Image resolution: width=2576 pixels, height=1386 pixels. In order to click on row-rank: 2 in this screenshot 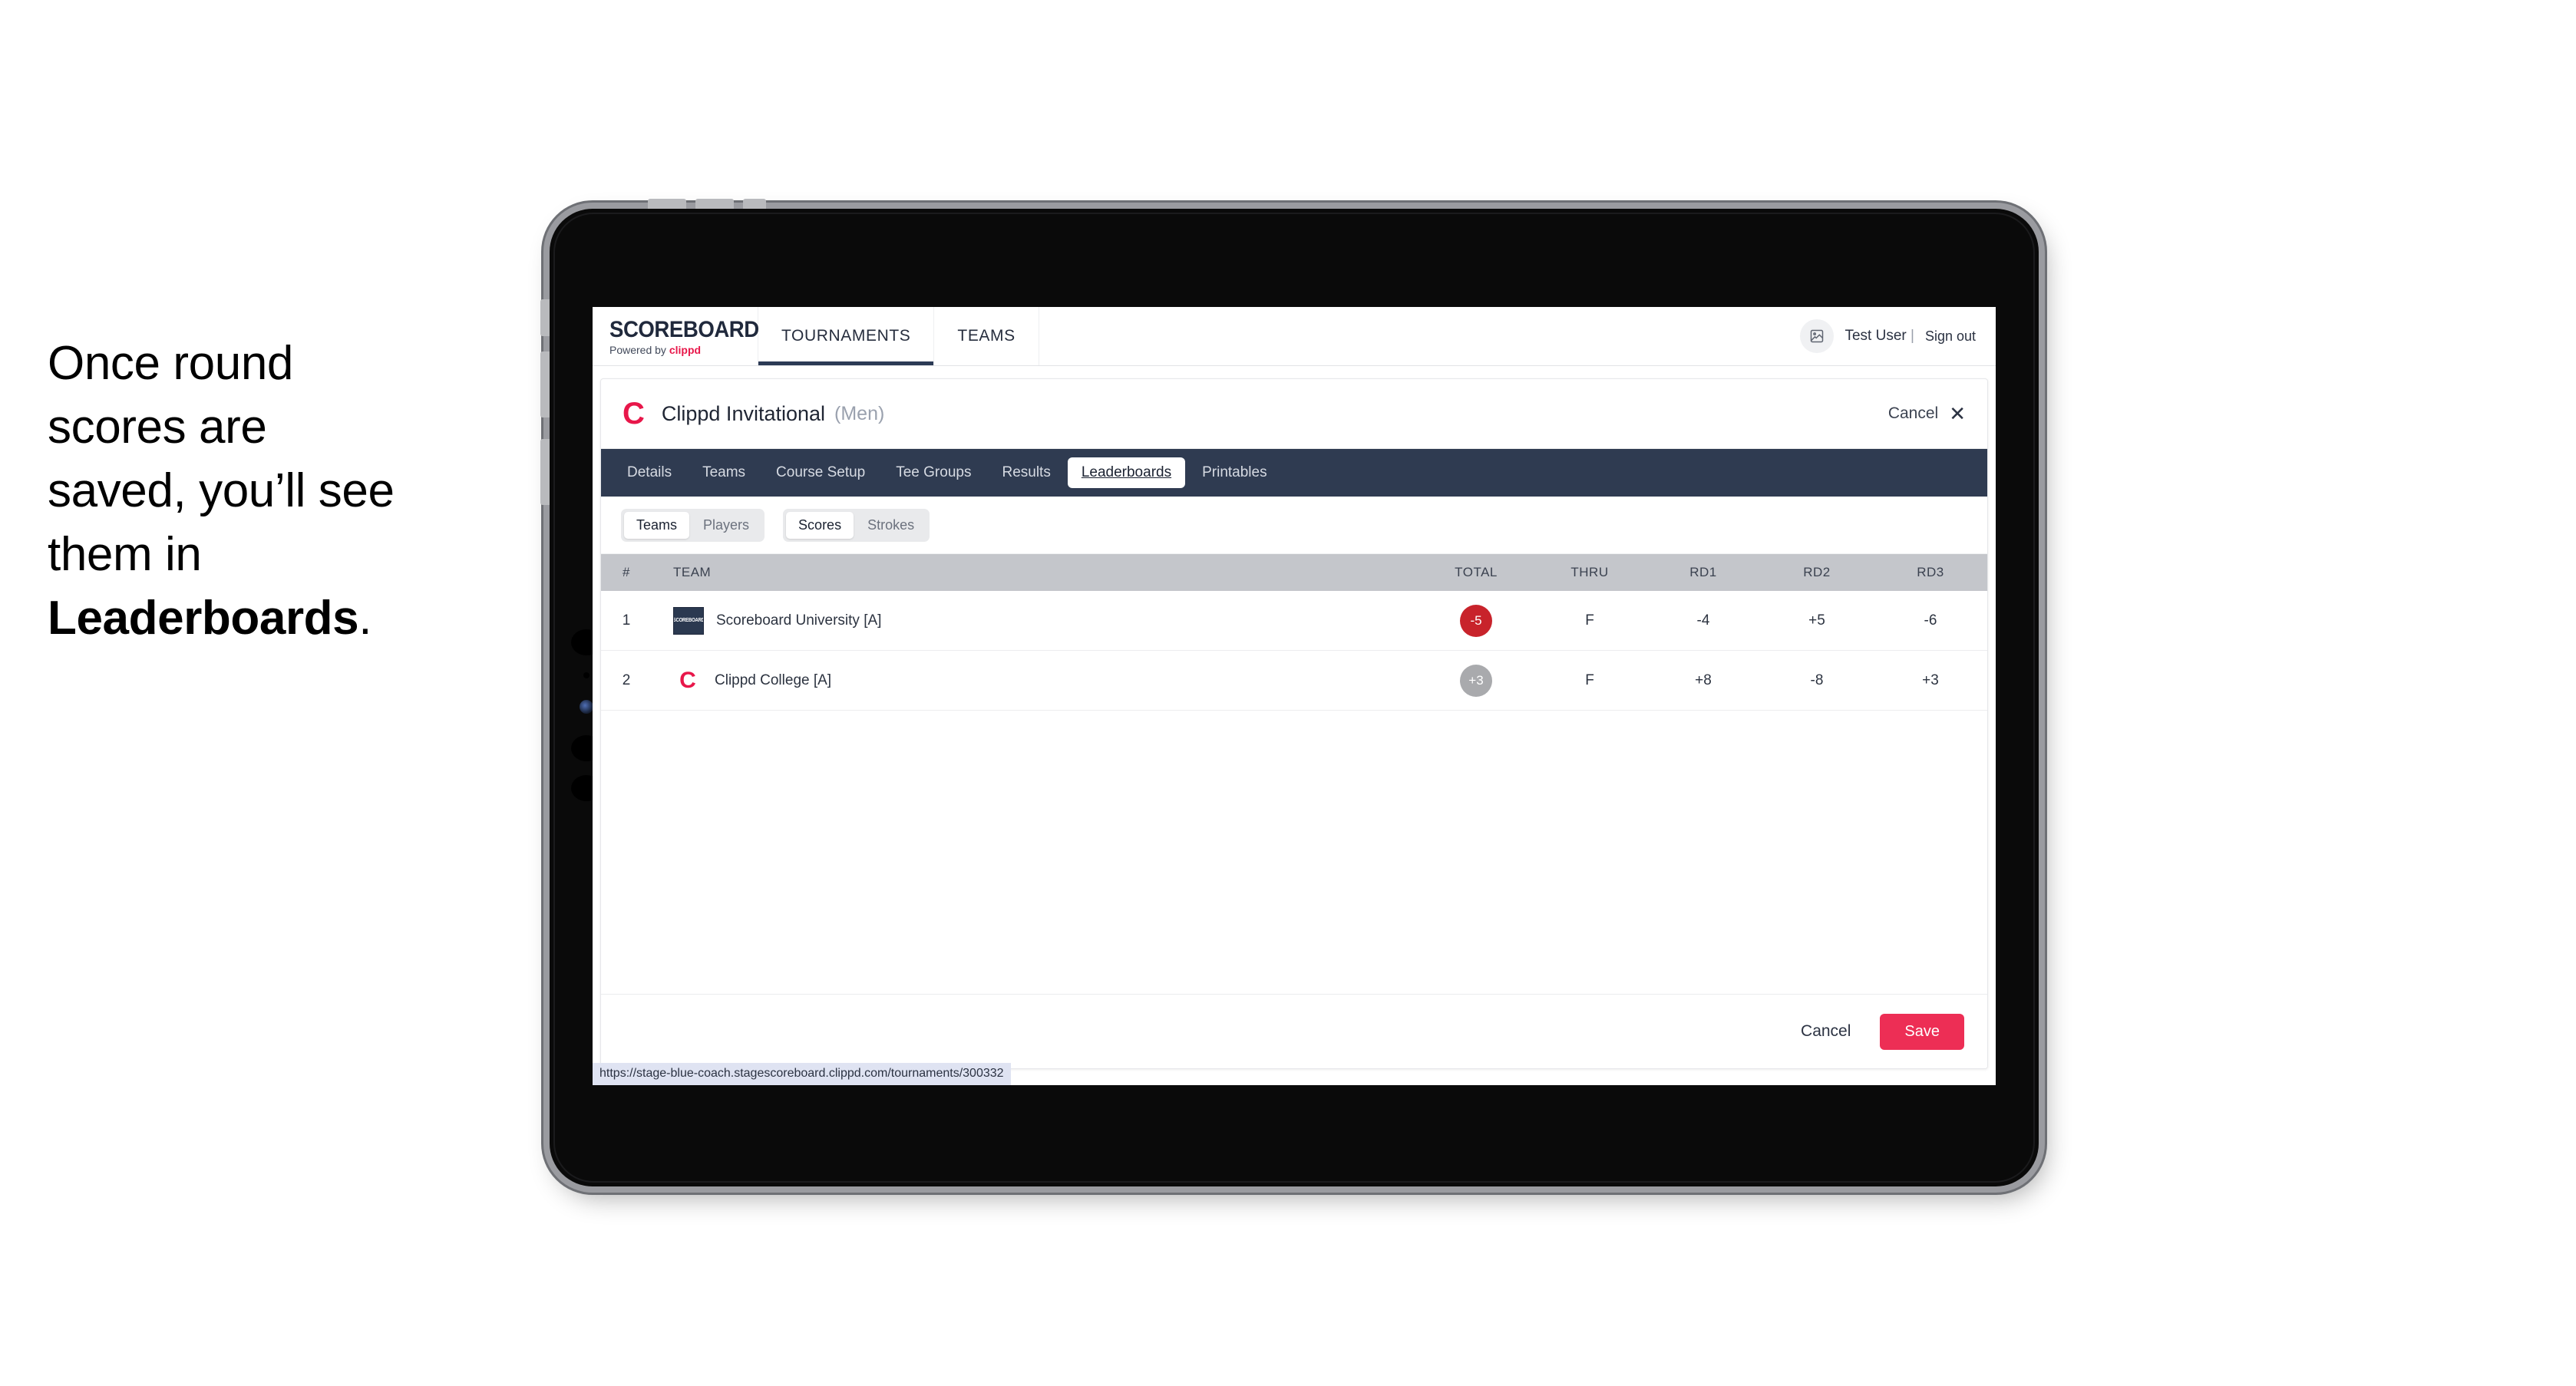, I will do `click(626, 680)`.